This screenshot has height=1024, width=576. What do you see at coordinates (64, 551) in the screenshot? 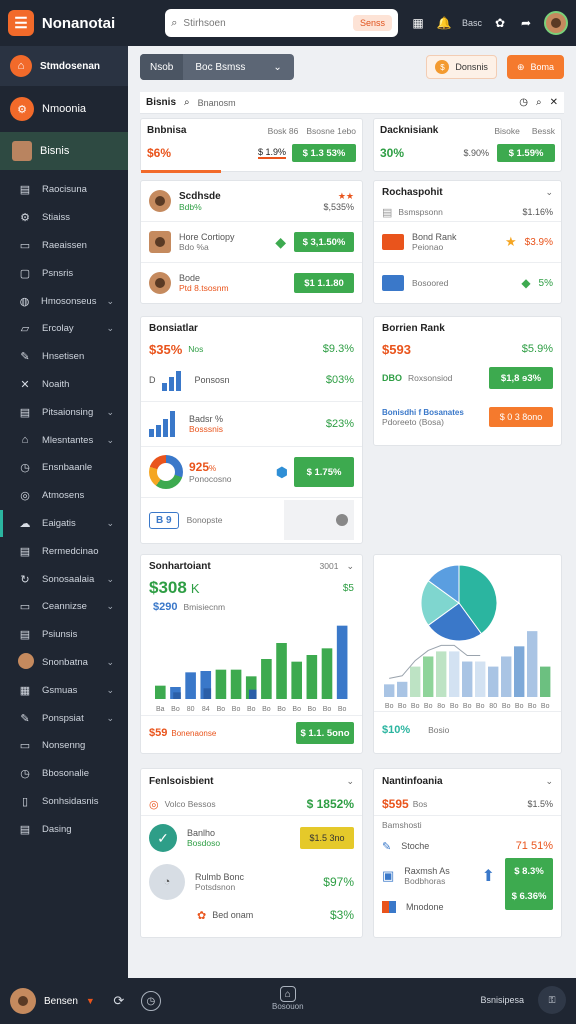
I see `sidebar-item: ▤ Rermedcinao` at bounding box center [64, 551].